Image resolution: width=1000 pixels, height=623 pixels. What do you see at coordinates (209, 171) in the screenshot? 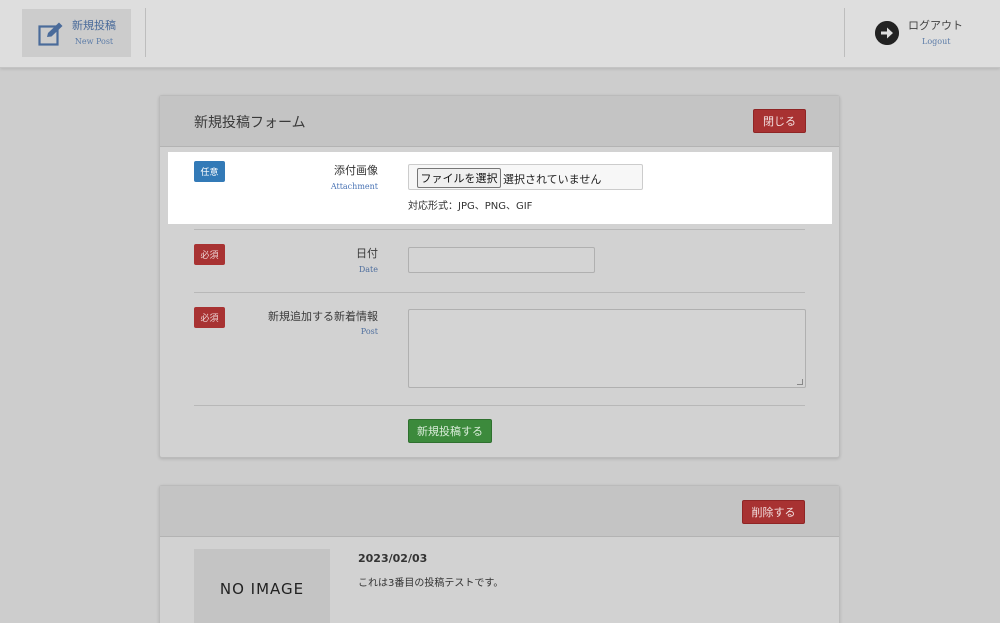
I see `optional-badge: 任意` at bounding box center [209, 171].